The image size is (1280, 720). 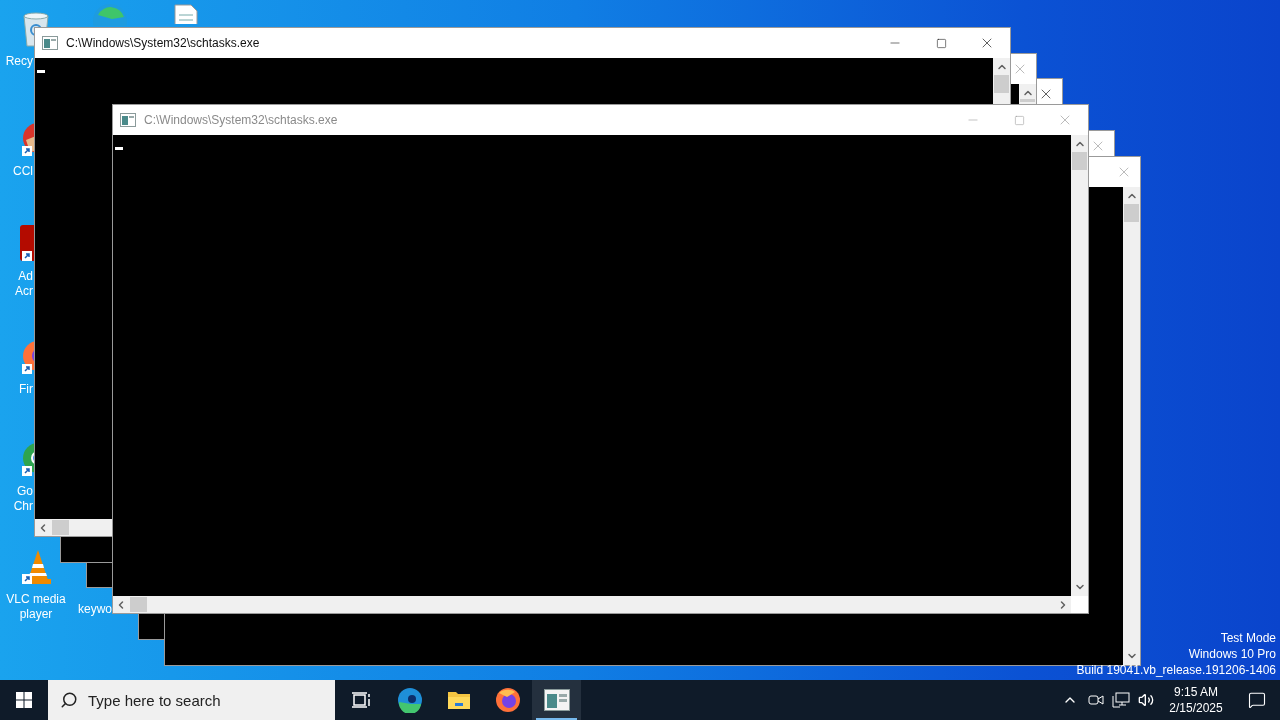 What do you see at coordinates (19, 61) in the screenshot?
I see `desktop-icon-label: Recy` at bounding box center [19, 61].